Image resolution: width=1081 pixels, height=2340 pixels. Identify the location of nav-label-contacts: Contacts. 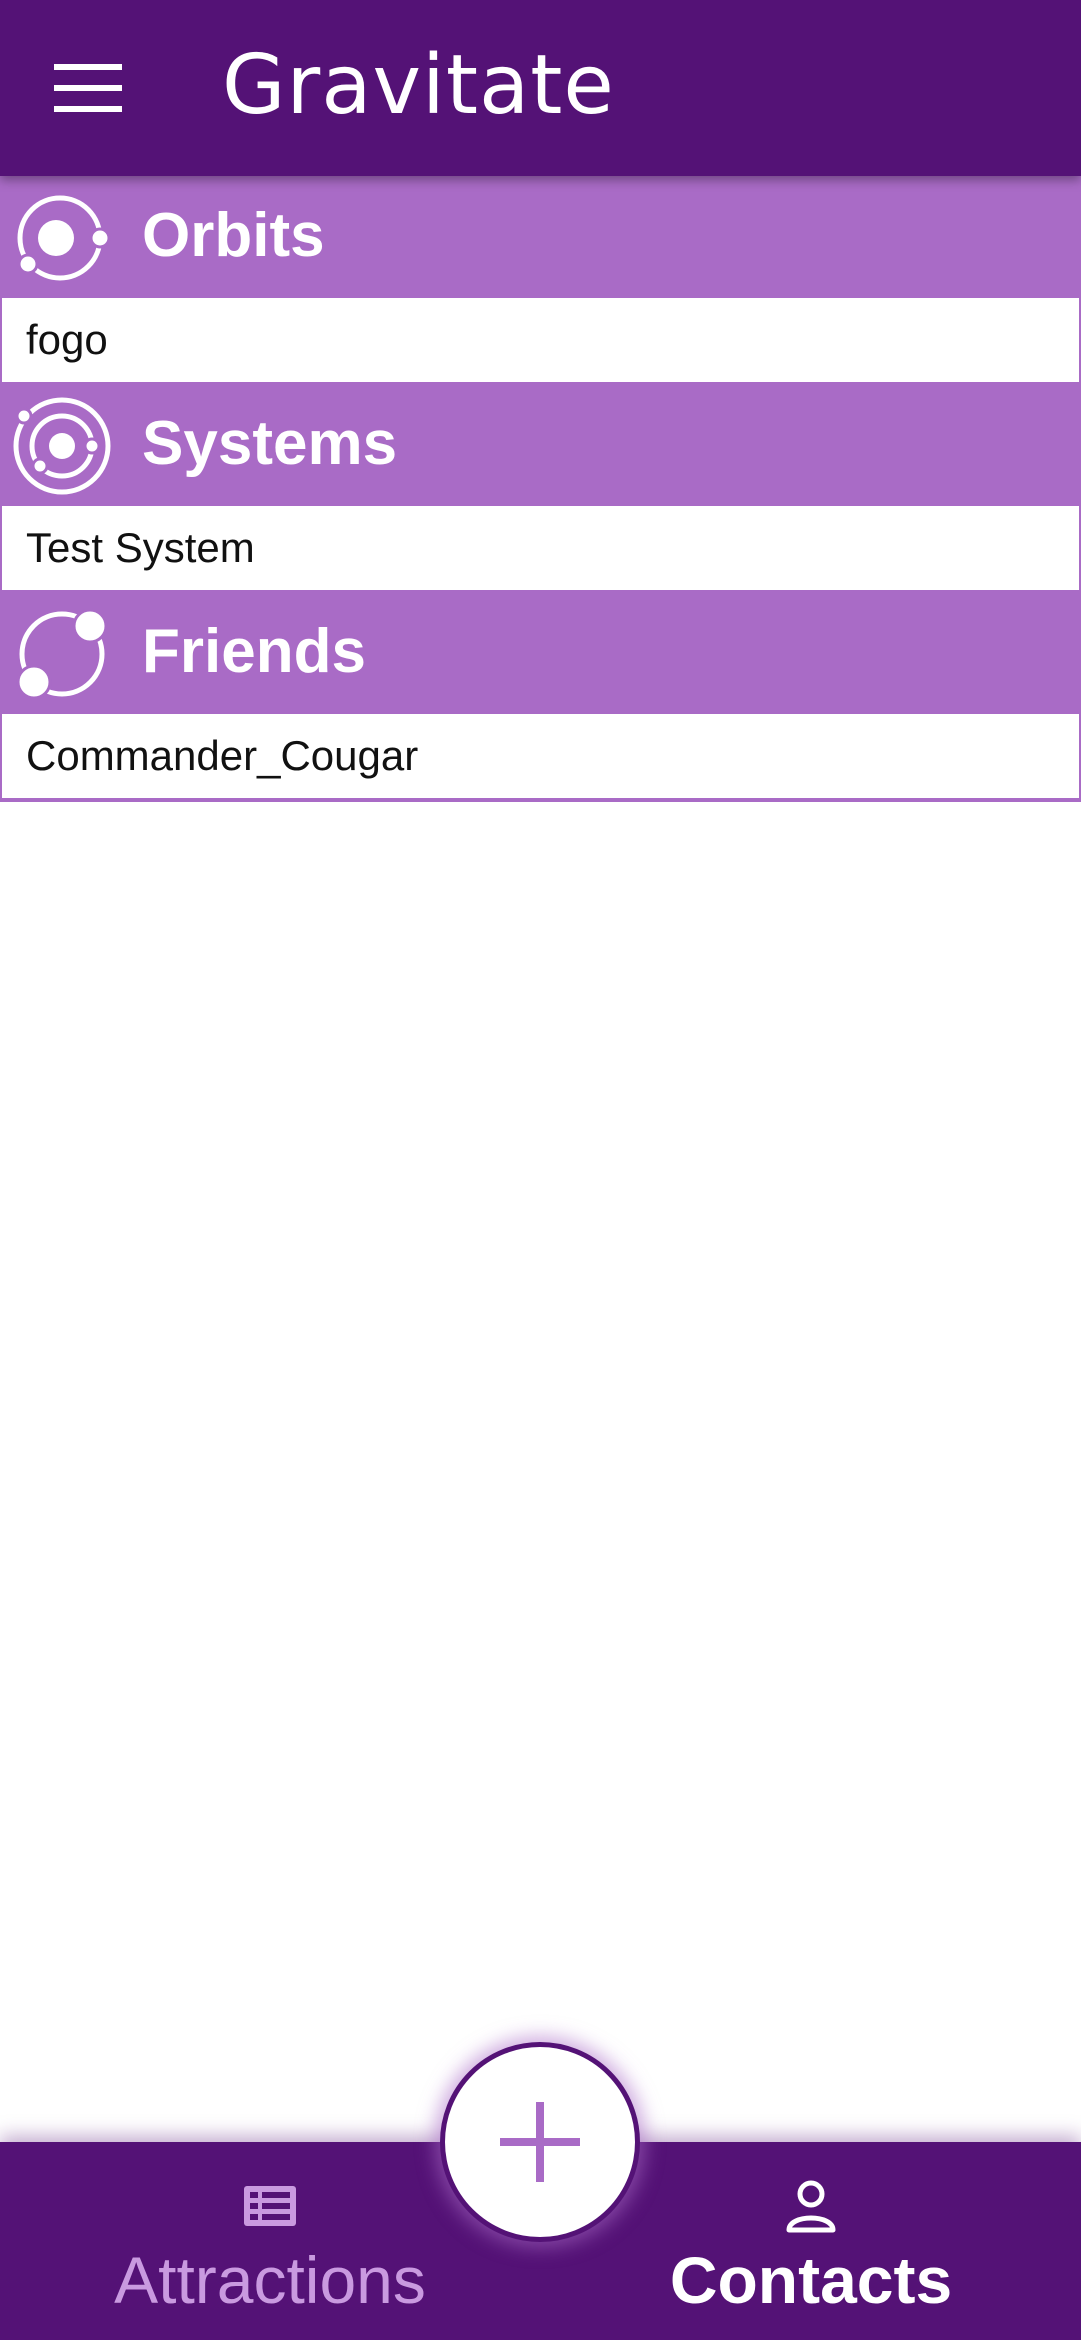
(811, 2280).